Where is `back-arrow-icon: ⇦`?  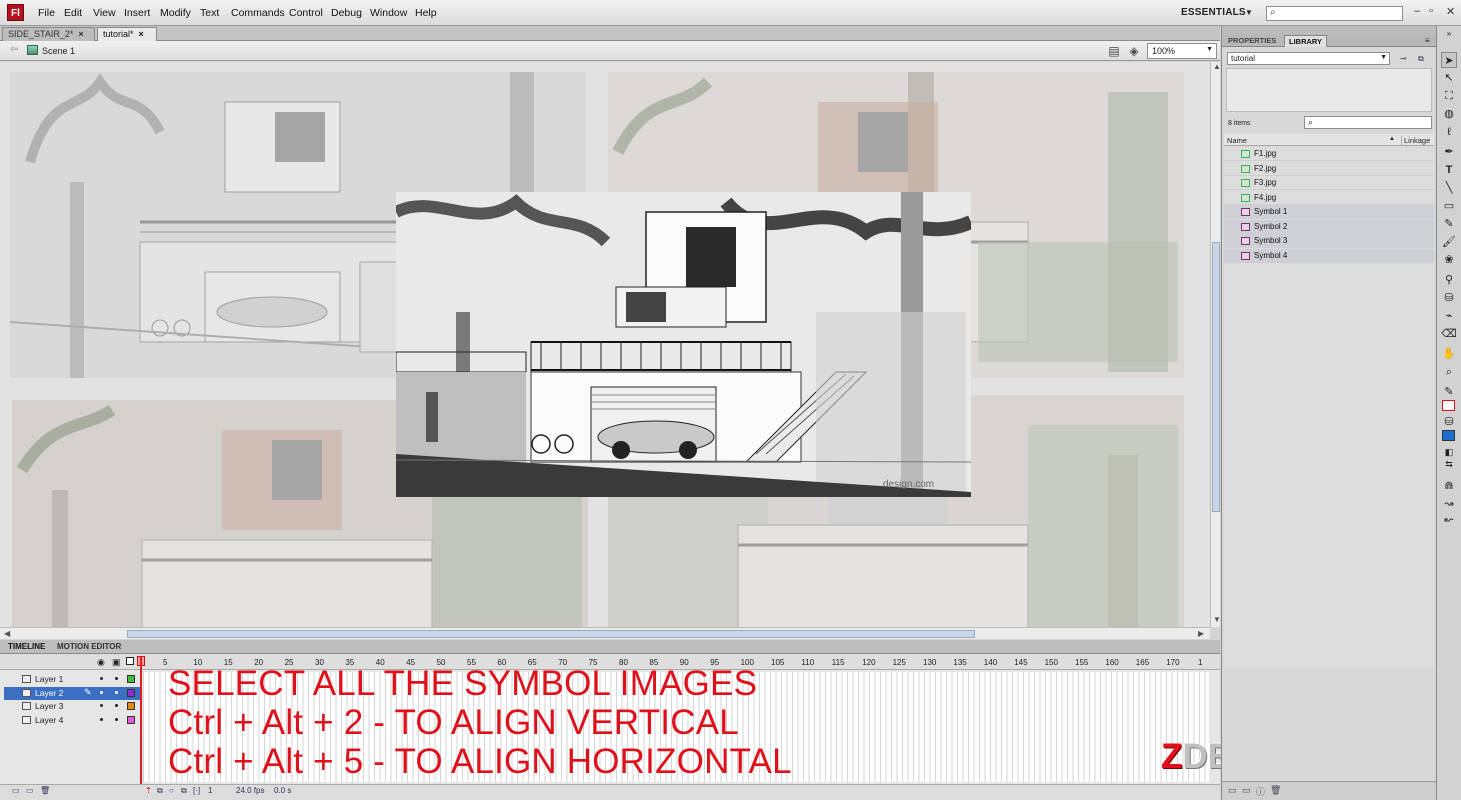
back-arrow-icon: ⇦ is located at coordinates (14, 49).